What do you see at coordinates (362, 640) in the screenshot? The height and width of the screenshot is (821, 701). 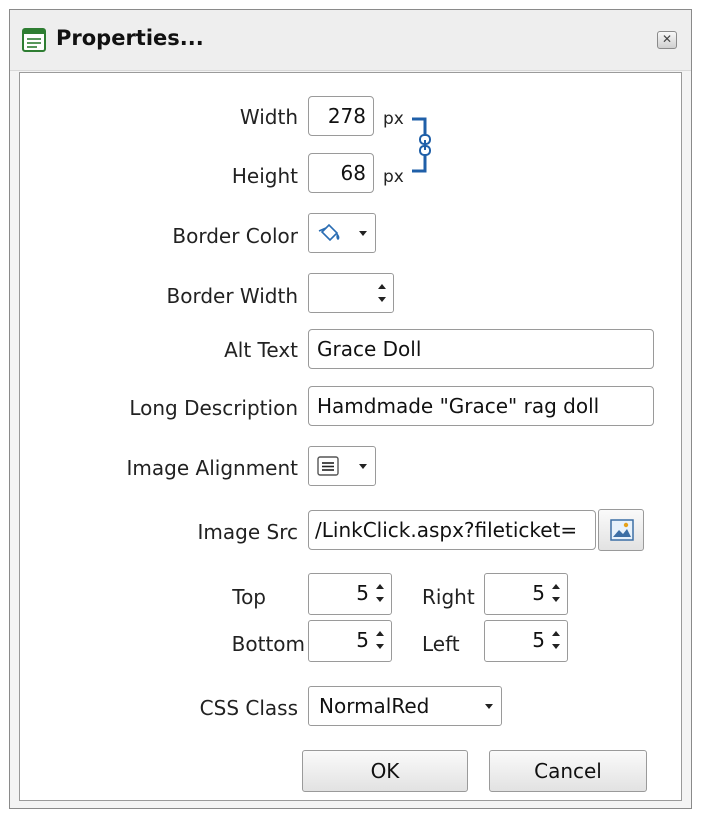 I see `margin-bottom-value: 5` at bounding box center [362, 640].